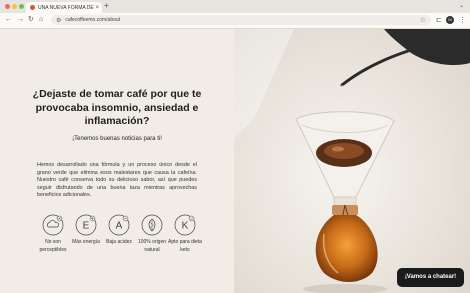 The width and height of the screenshot is (470, 293). I want to click on benefit-label: No son perceptibles, so click(53, 246).